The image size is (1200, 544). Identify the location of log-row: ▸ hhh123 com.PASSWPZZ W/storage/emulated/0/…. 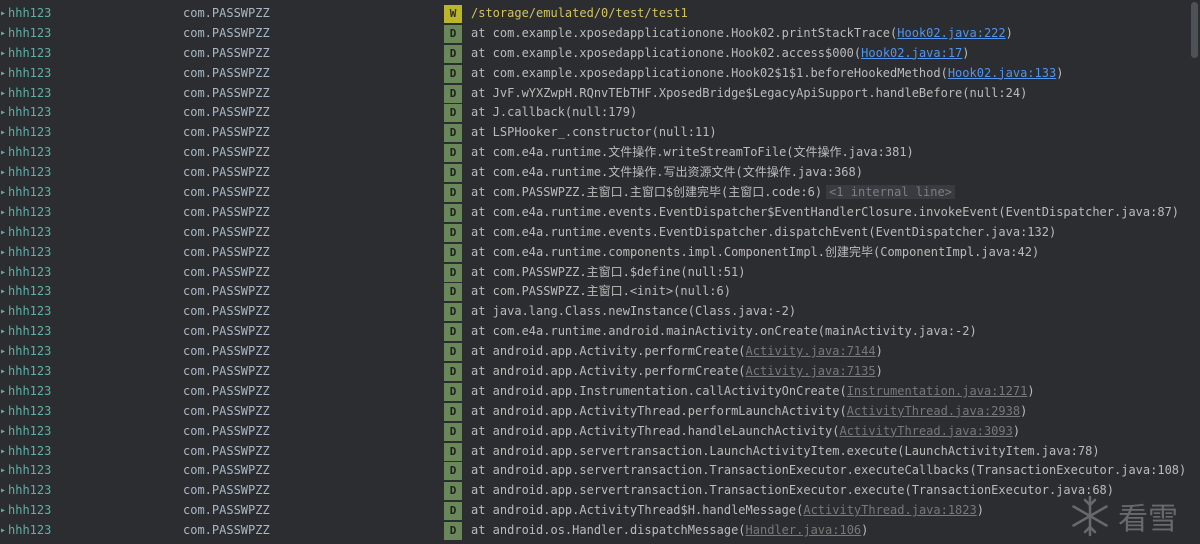
(594, 14).